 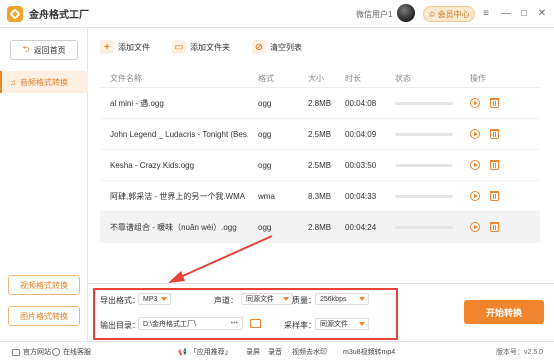 What do you see at coordinates (49, 50) in the screenshot?
I see `back-home-label: 返回首页` at bounding box center [49, 50].